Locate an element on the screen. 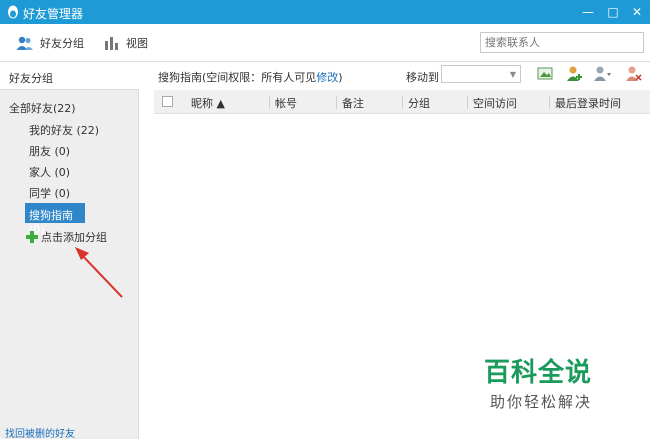  users-icon is located at coordinates (24, 43).